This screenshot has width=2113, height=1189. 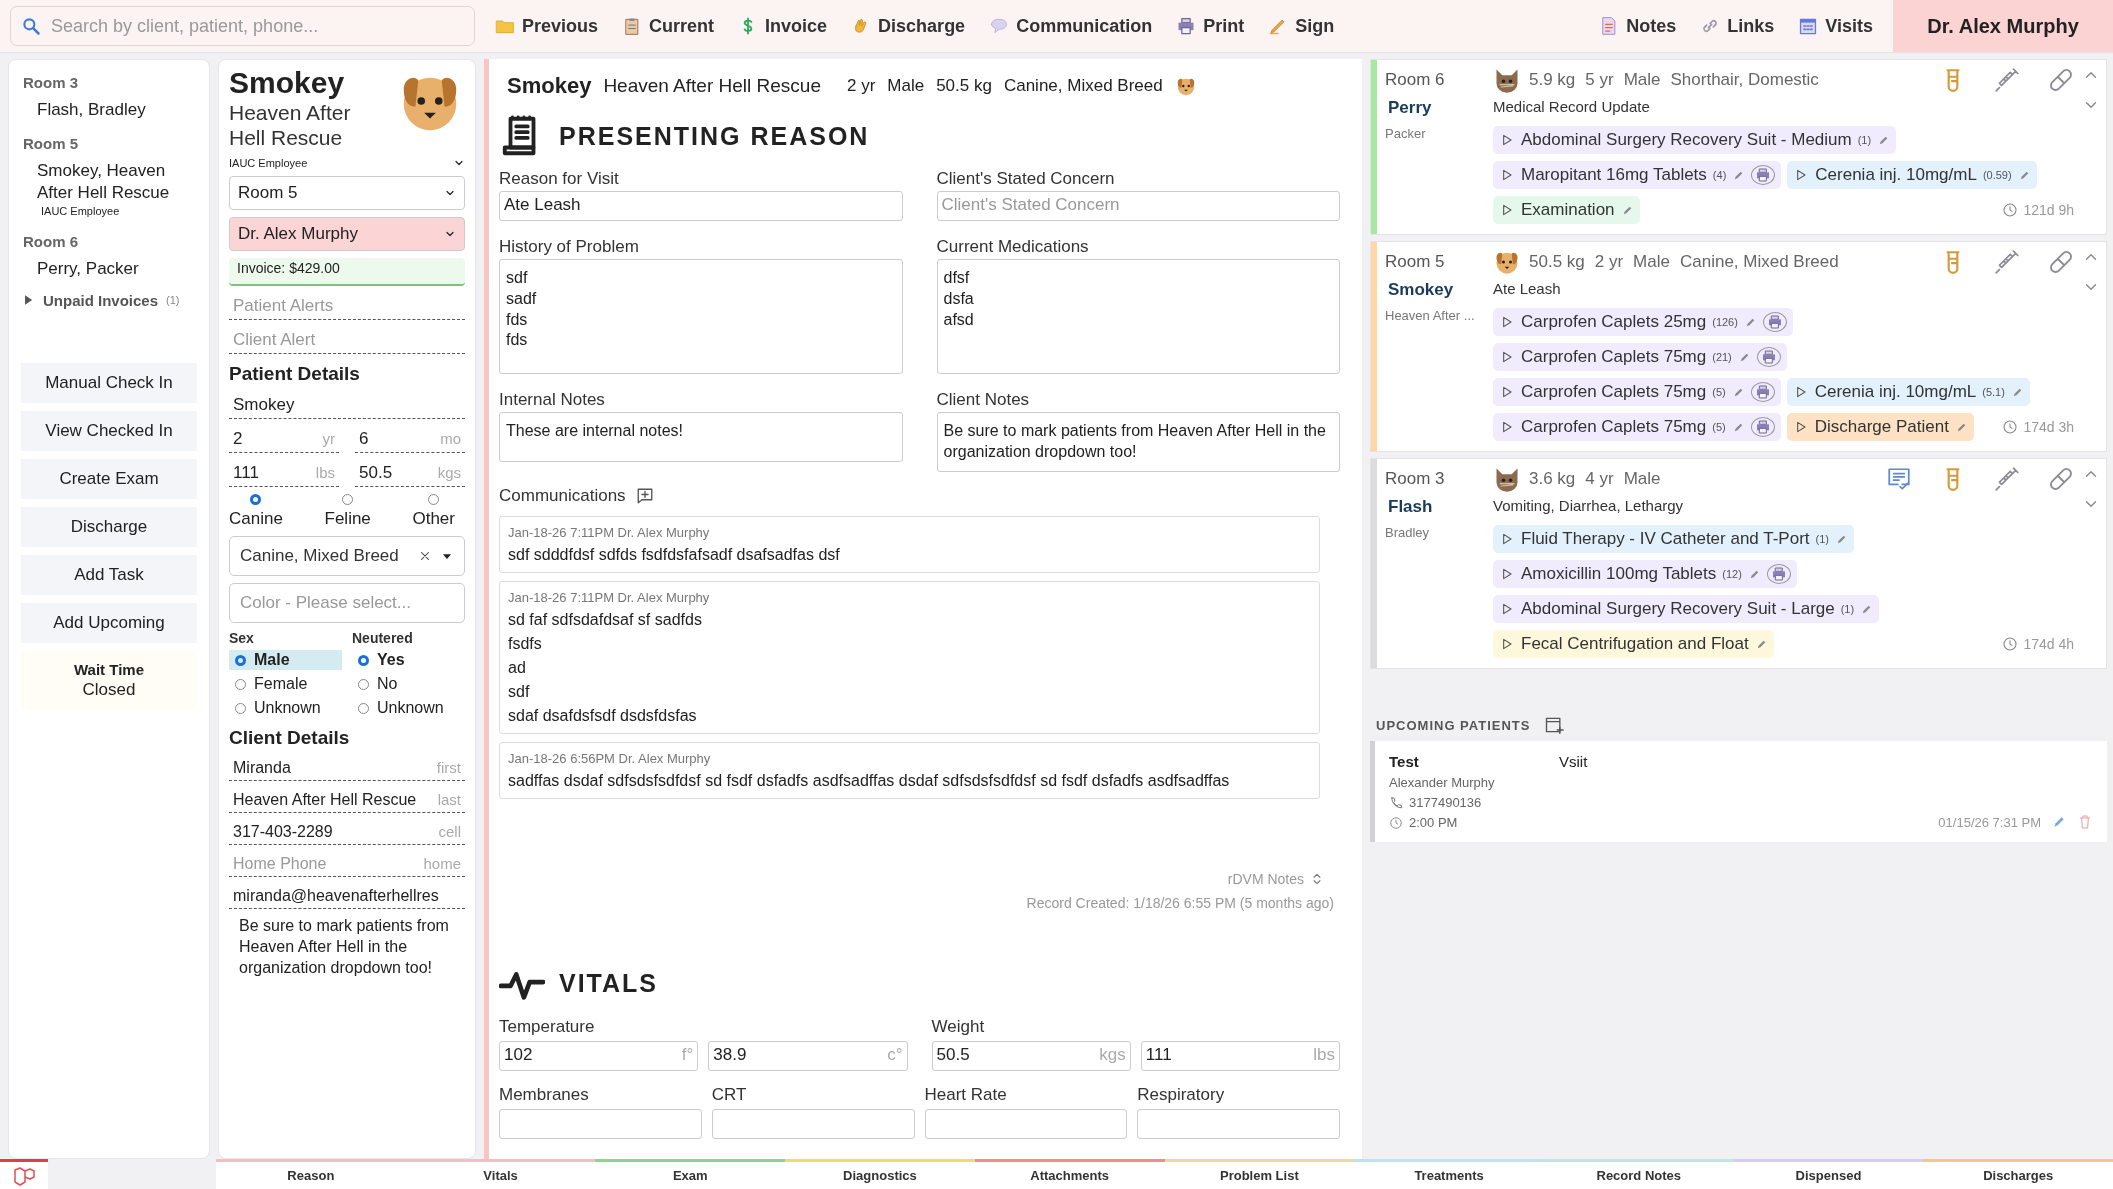 I want to click on toolbar-button: Sign, so click(x=1301, y=26).